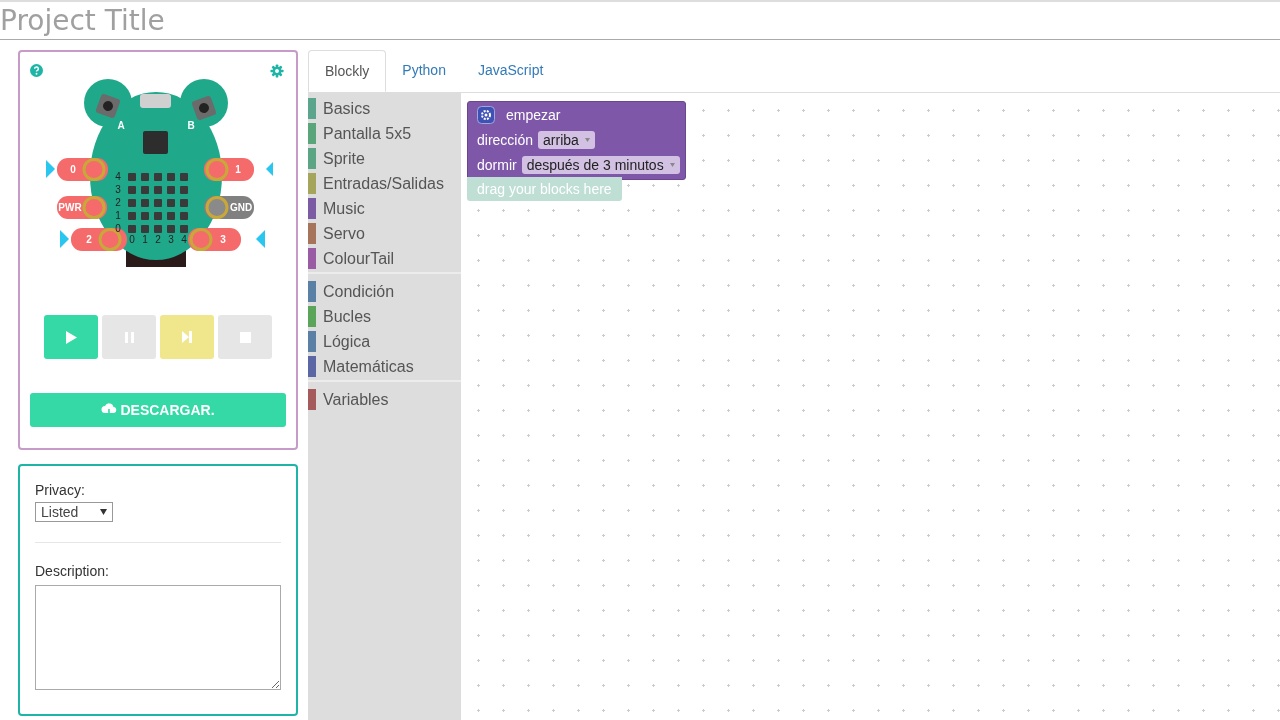 The width and height of the screenshot is (1280, 720). Describe the element at coordinates (368, 366) in the screenshot. I see `category-label: Matemáticas` at that location.